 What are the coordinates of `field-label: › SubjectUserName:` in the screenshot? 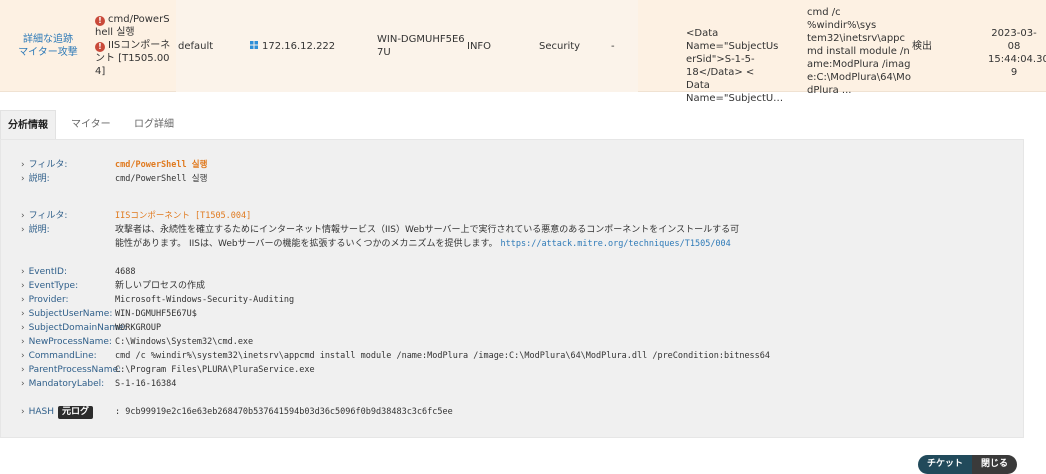 It's located at (67, 314).